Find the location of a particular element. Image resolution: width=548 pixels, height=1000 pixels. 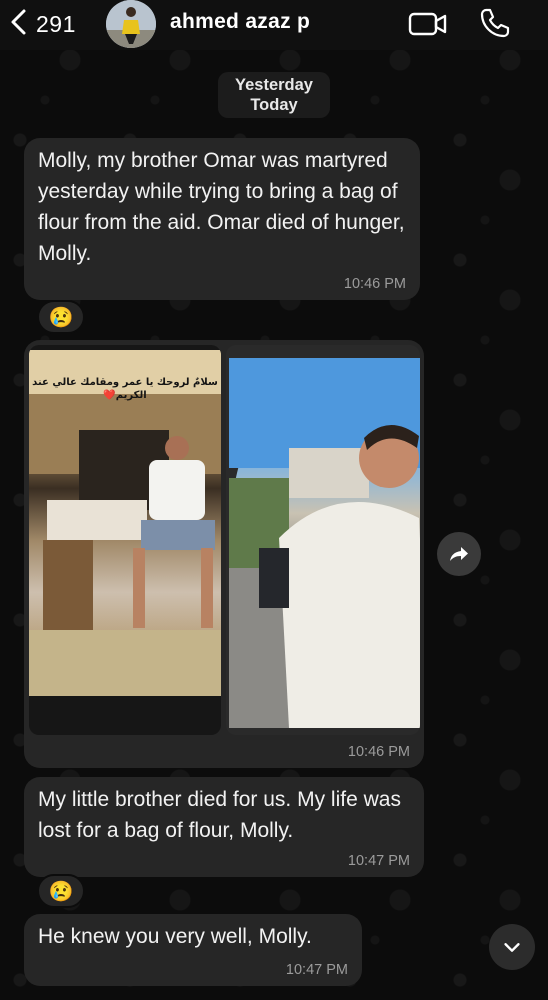

scroll-down-button is located at coordinates (512, 947).